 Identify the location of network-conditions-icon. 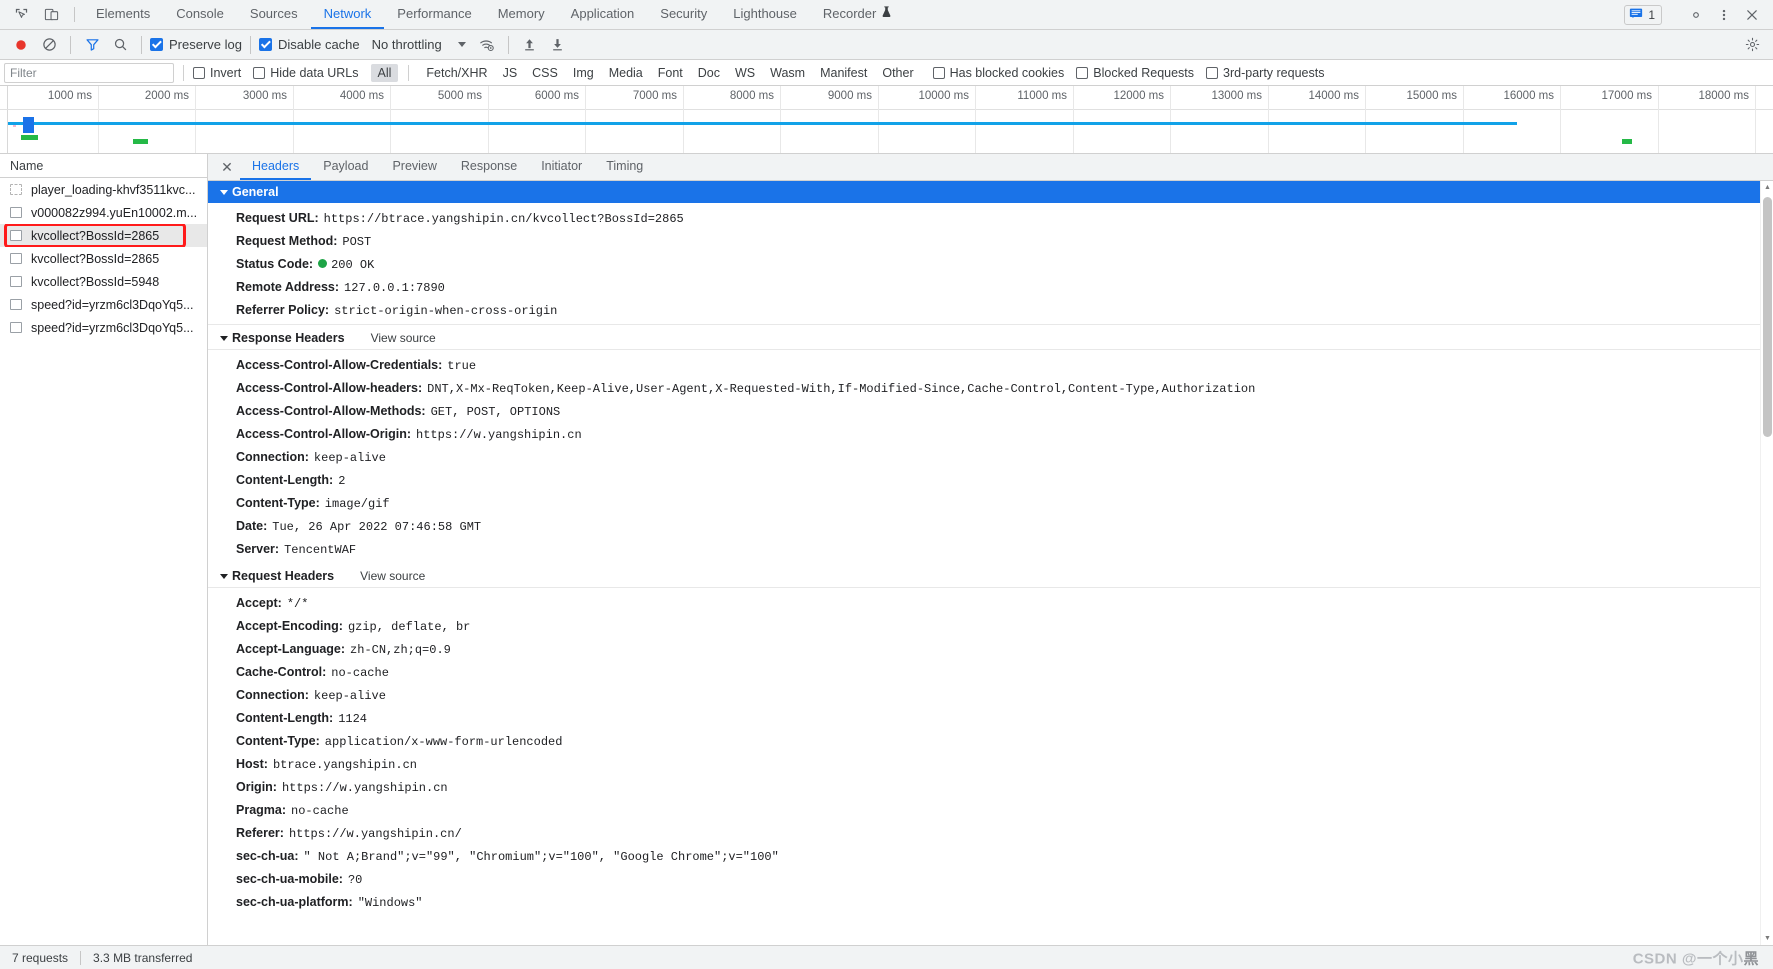
(487, 45).